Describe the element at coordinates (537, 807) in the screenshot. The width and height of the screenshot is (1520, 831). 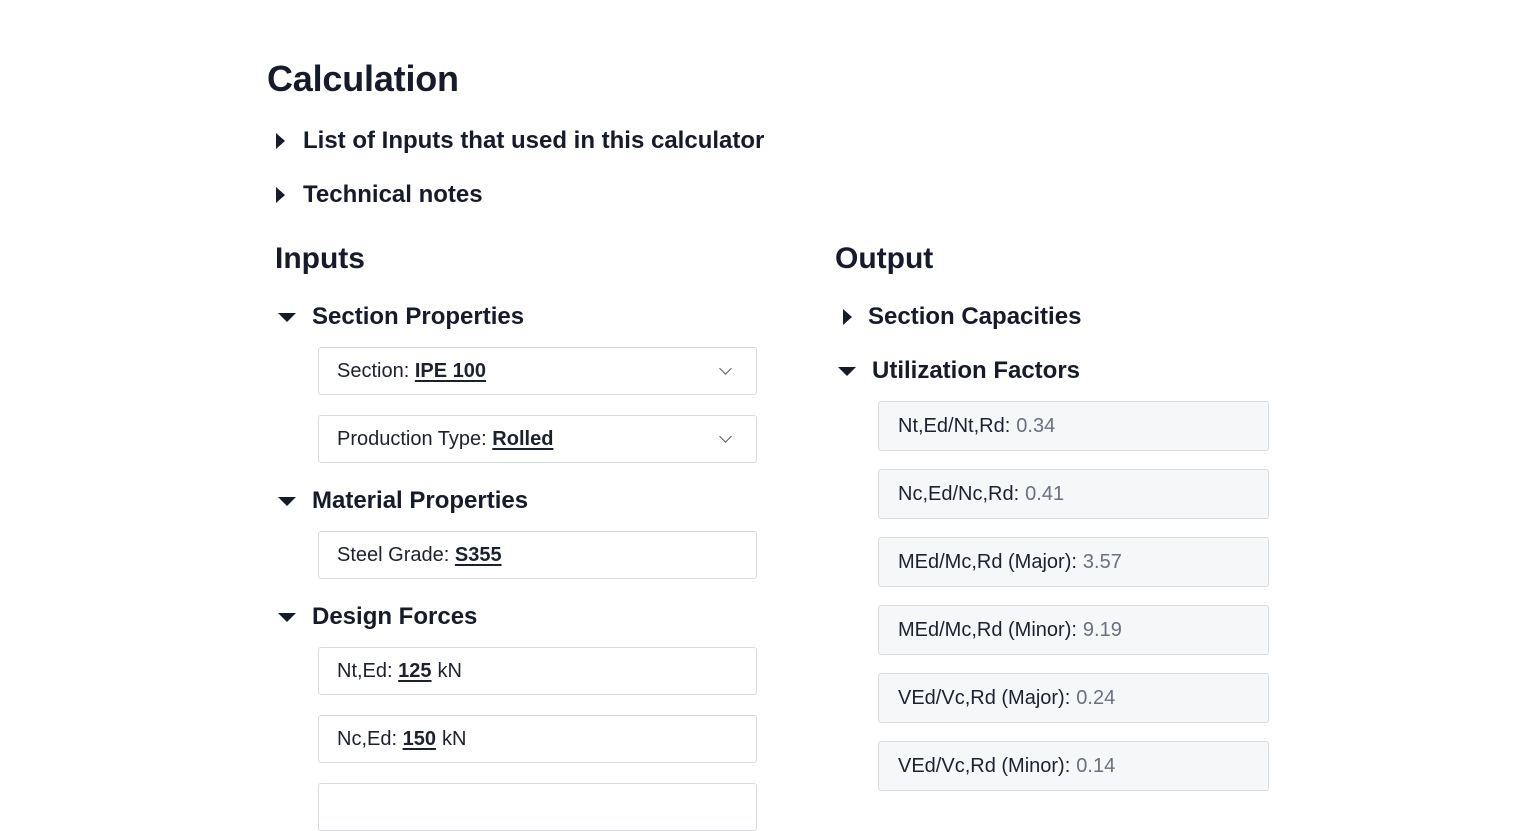
I see `next-input-field` at that location.